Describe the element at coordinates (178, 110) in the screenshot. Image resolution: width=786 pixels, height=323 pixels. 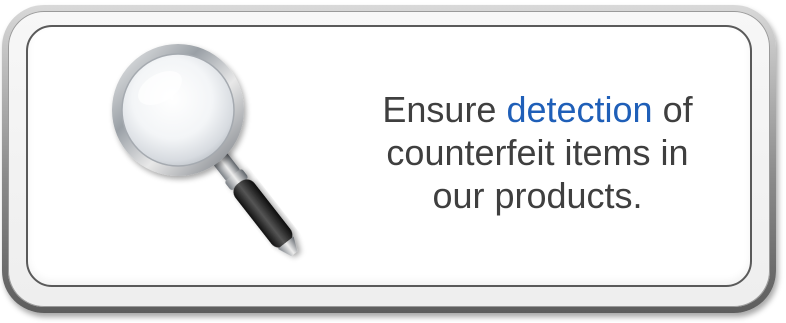
I see `magnifier-lens` at that location.